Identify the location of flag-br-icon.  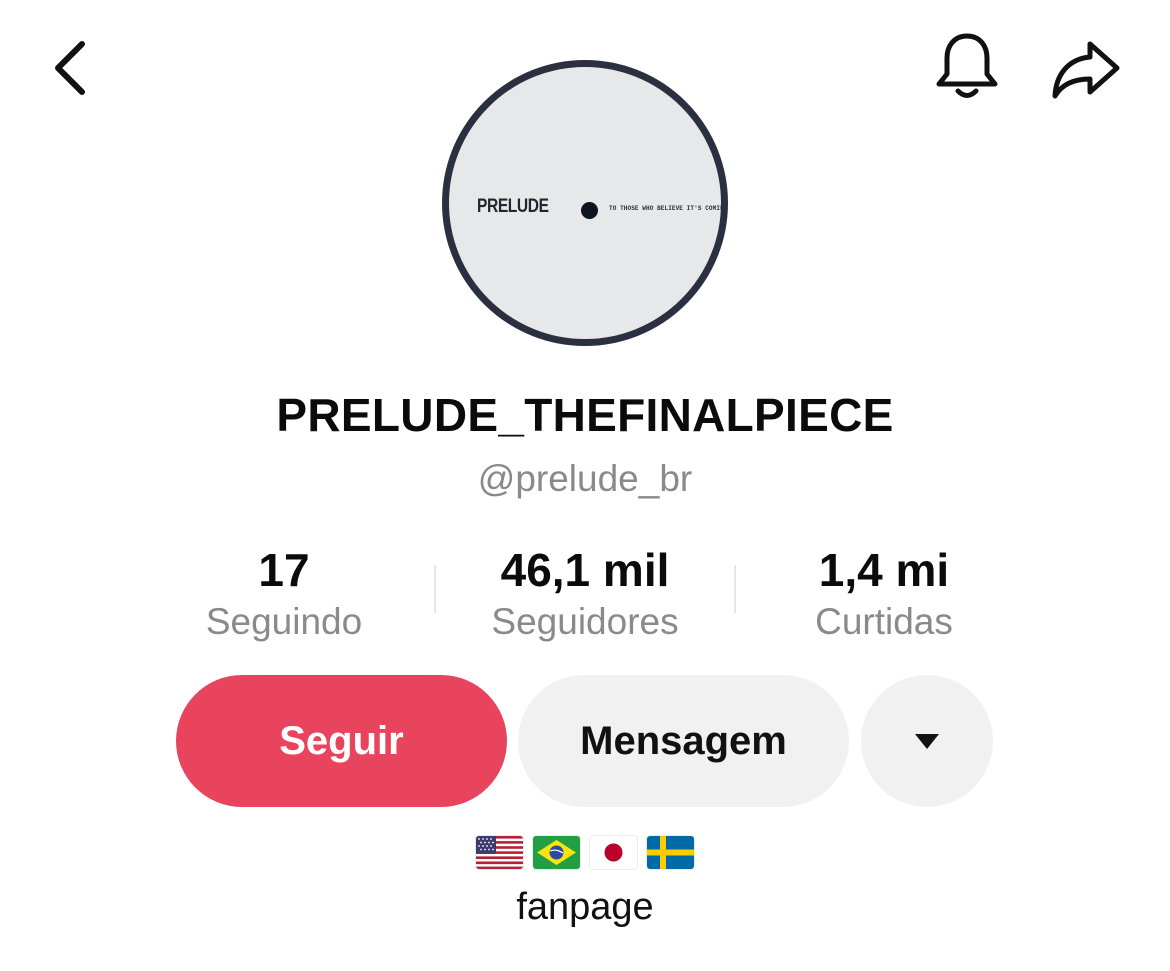
(556, 852).